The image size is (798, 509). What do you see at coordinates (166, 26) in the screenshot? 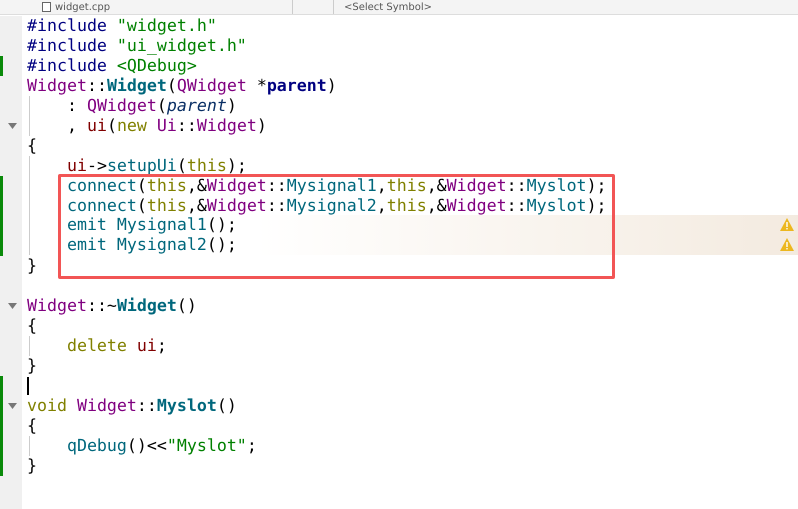
I see `string-literal: "widget.h"` at bounding box center [166, 26].